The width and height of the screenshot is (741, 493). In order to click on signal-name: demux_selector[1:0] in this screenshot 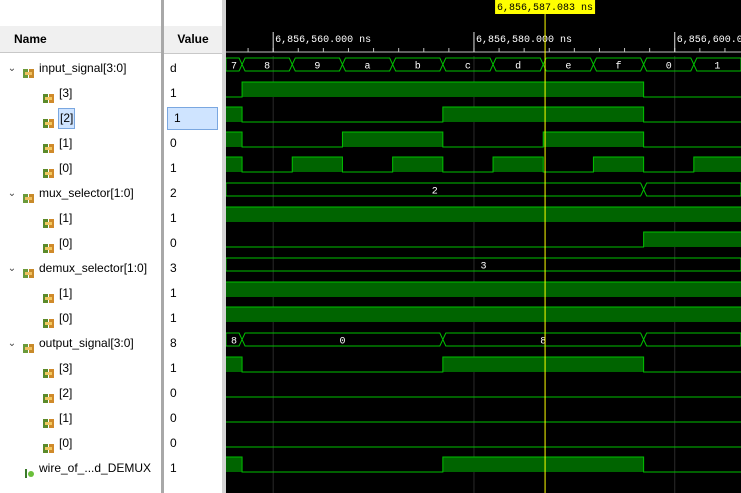, I will do `click(93, 268)`.